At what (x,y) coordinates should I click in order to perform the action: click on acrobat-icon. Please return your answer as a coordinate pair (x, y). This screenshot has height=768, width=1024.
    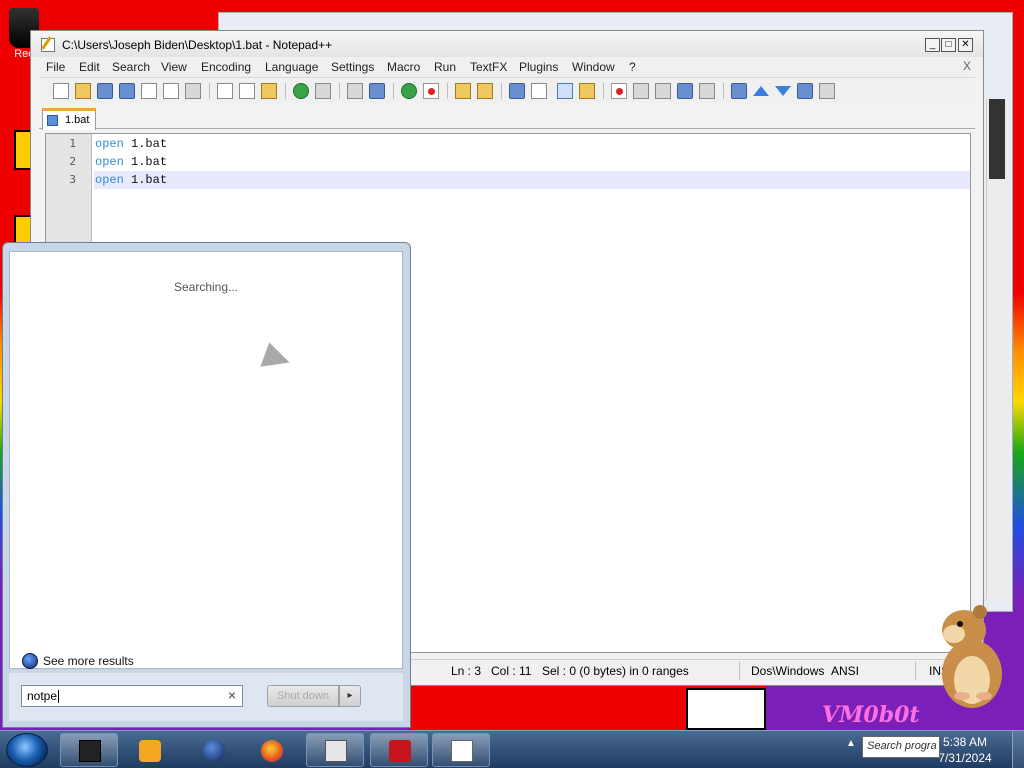
    Looking at the image, I should click on (400, 751).